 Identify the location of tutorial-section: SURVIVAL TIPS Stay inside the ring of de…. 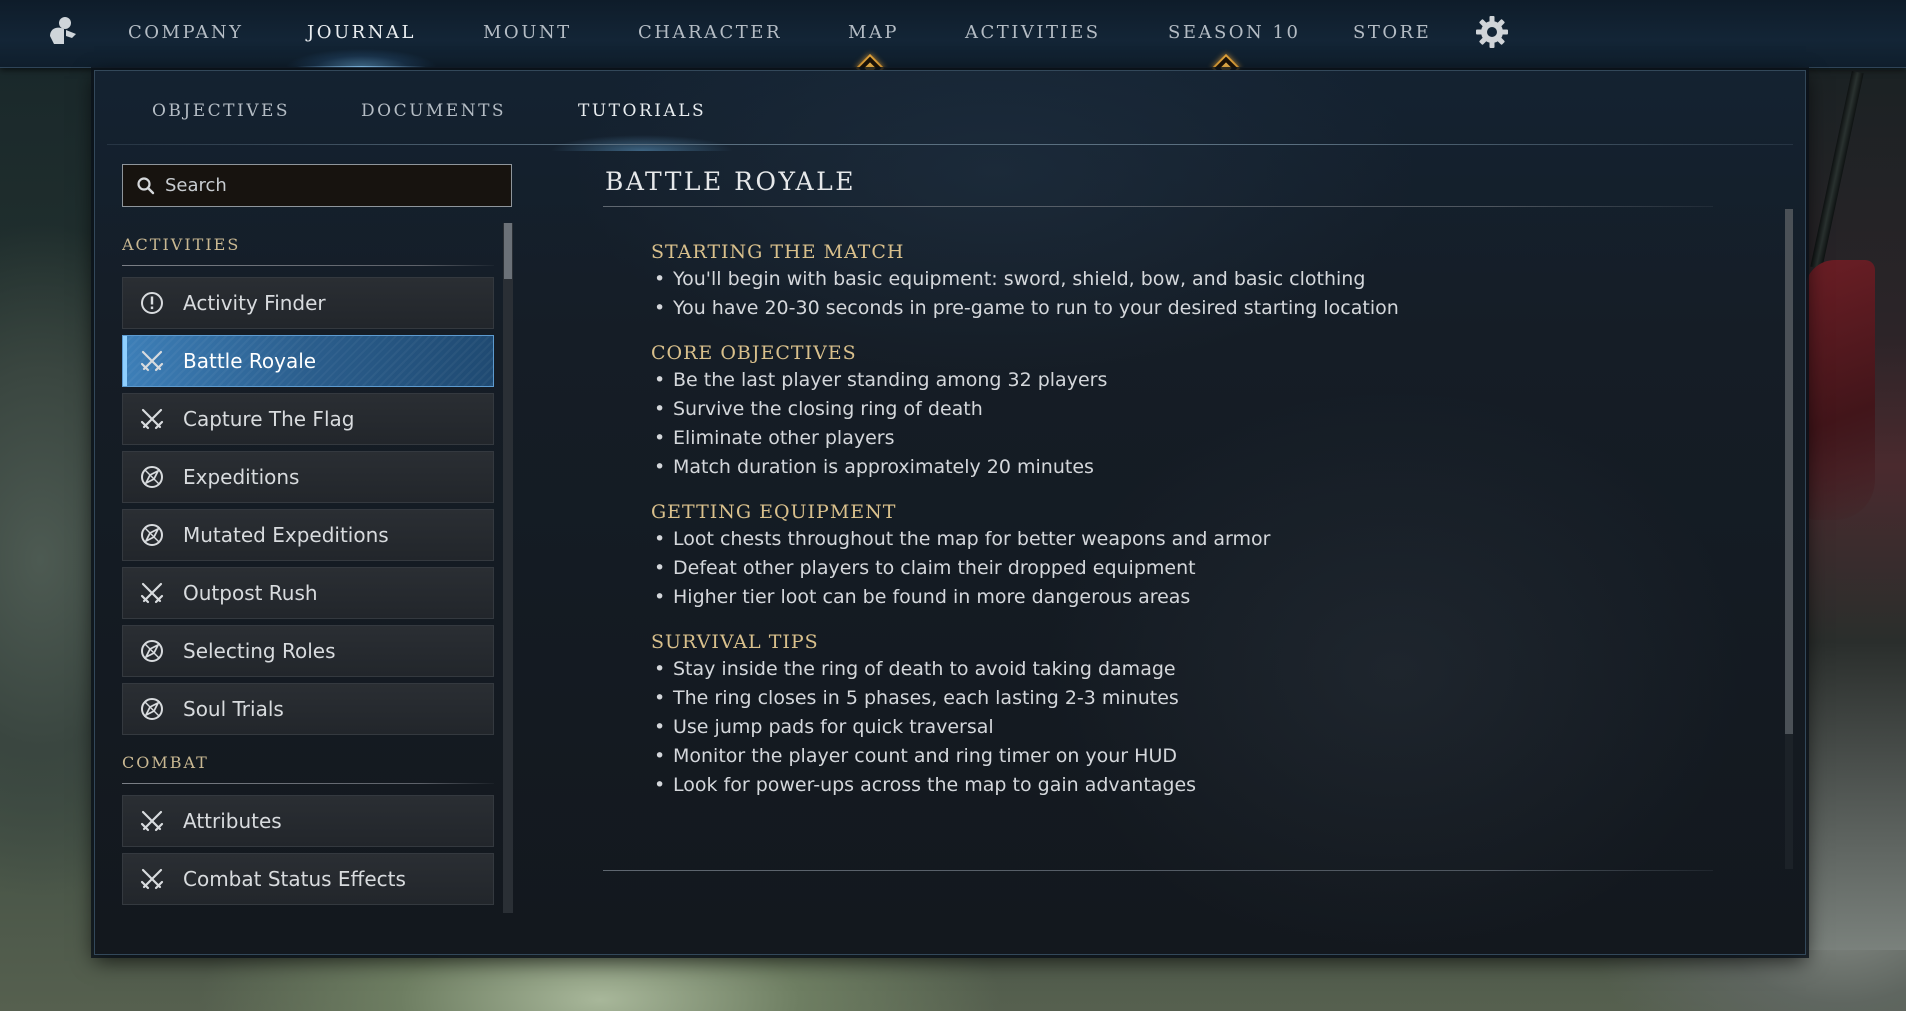
(1171, 714).